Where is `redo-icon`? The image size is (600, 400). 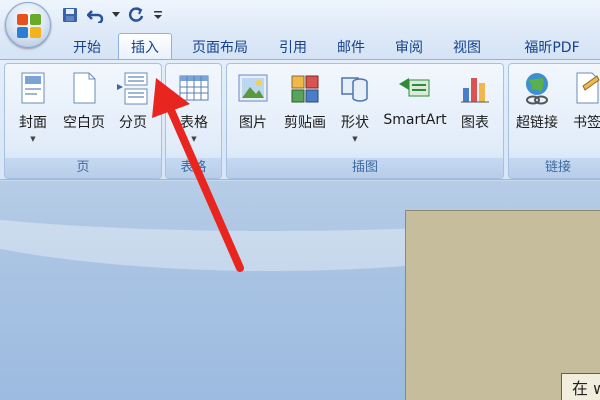 redo-icon is located at coordinates (136, 15).